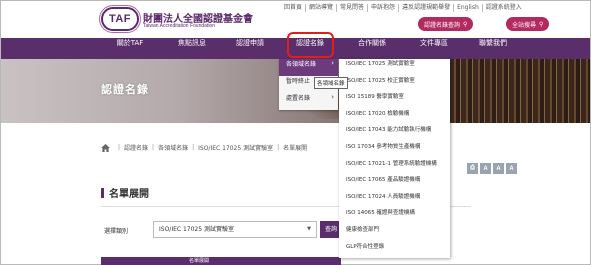 The height and width of the screenshot is (265, 591). What do you see at coordinates (434, 48) in the screenshot?
I see `nav-item-documents: 文件專區` at bounding box center [434, 48].